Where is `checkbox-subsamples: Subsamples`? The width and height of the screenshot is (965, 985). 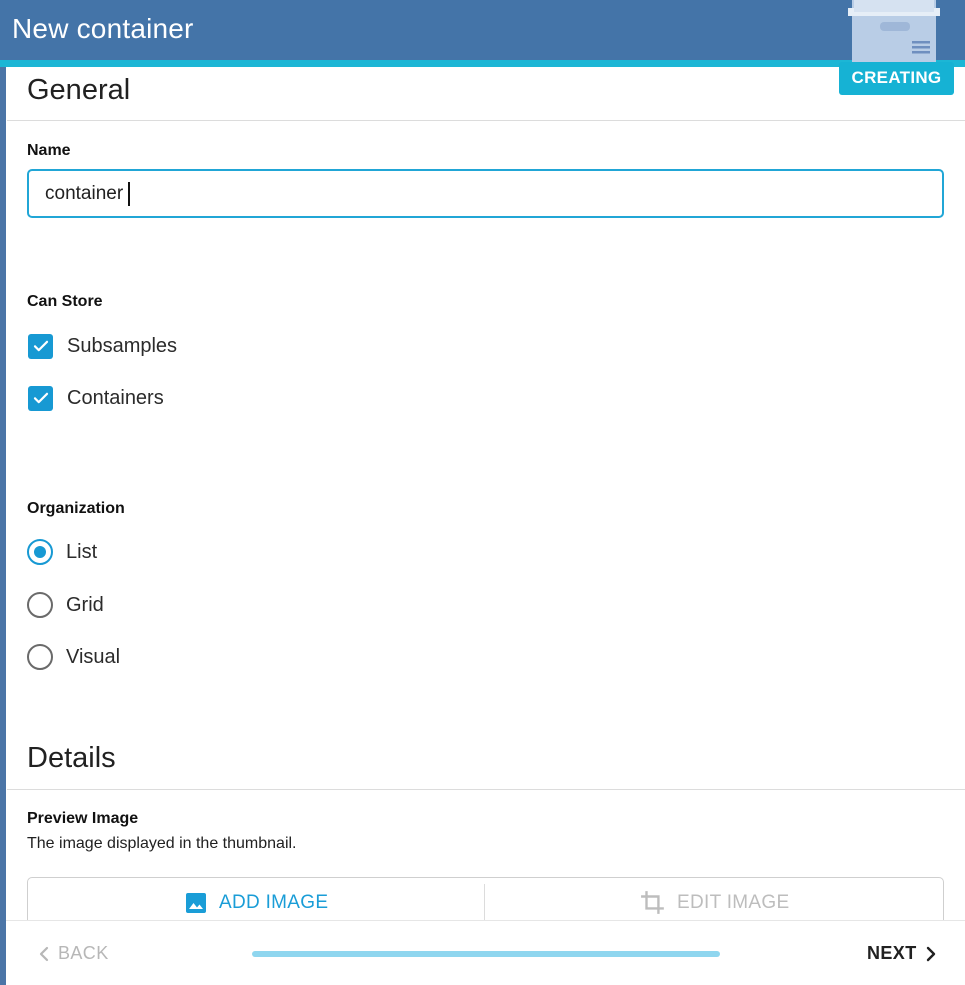 checkbox-subsamples: Subsamples is located at coordinates (102, 346).